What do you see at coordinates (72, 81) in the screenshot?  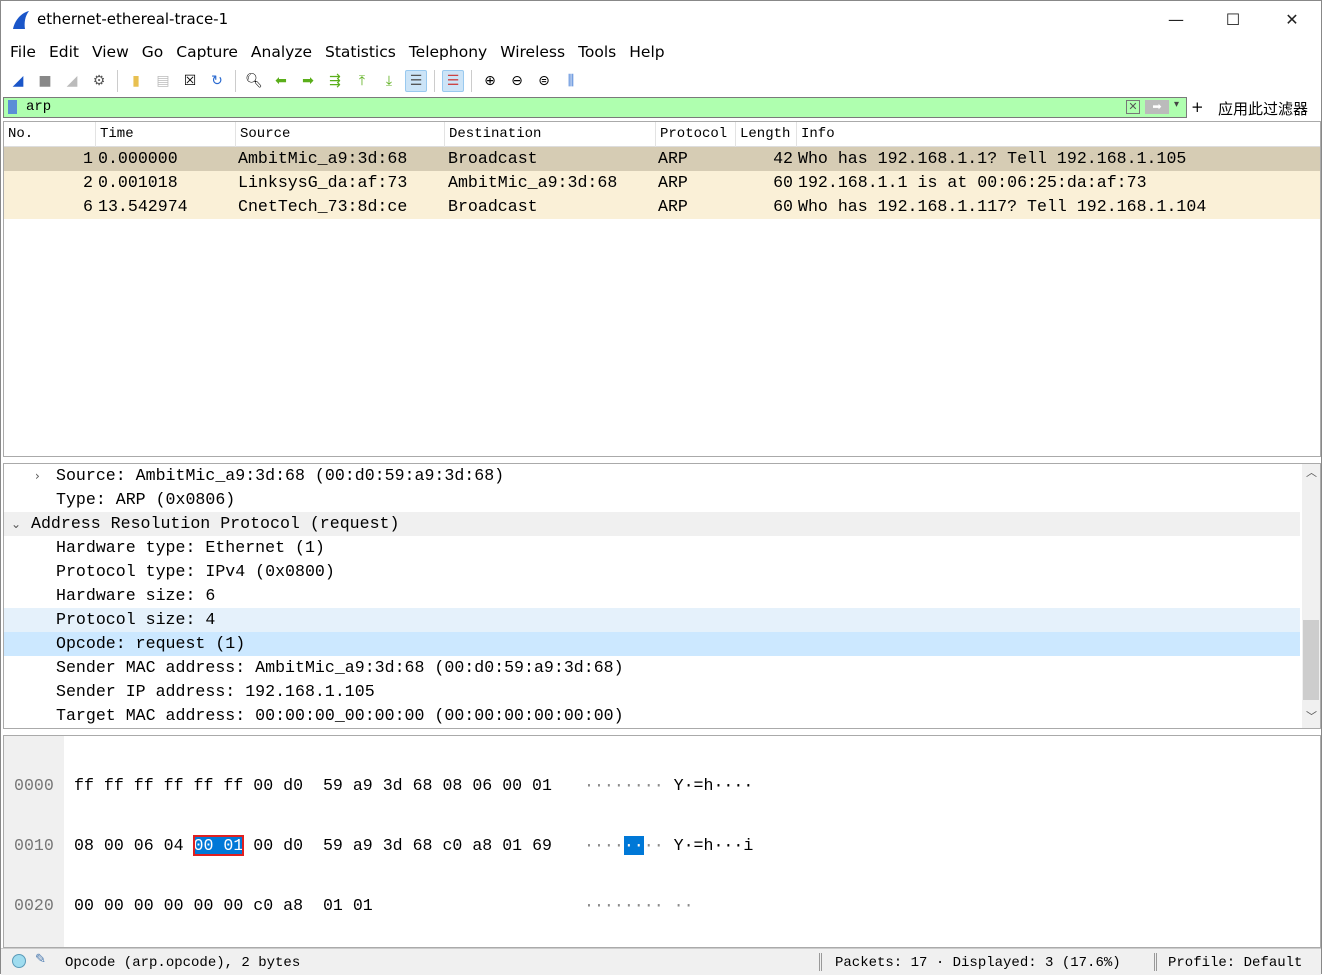 I see `restart-capture-icon: ◢` at bounding box center [72, 81].